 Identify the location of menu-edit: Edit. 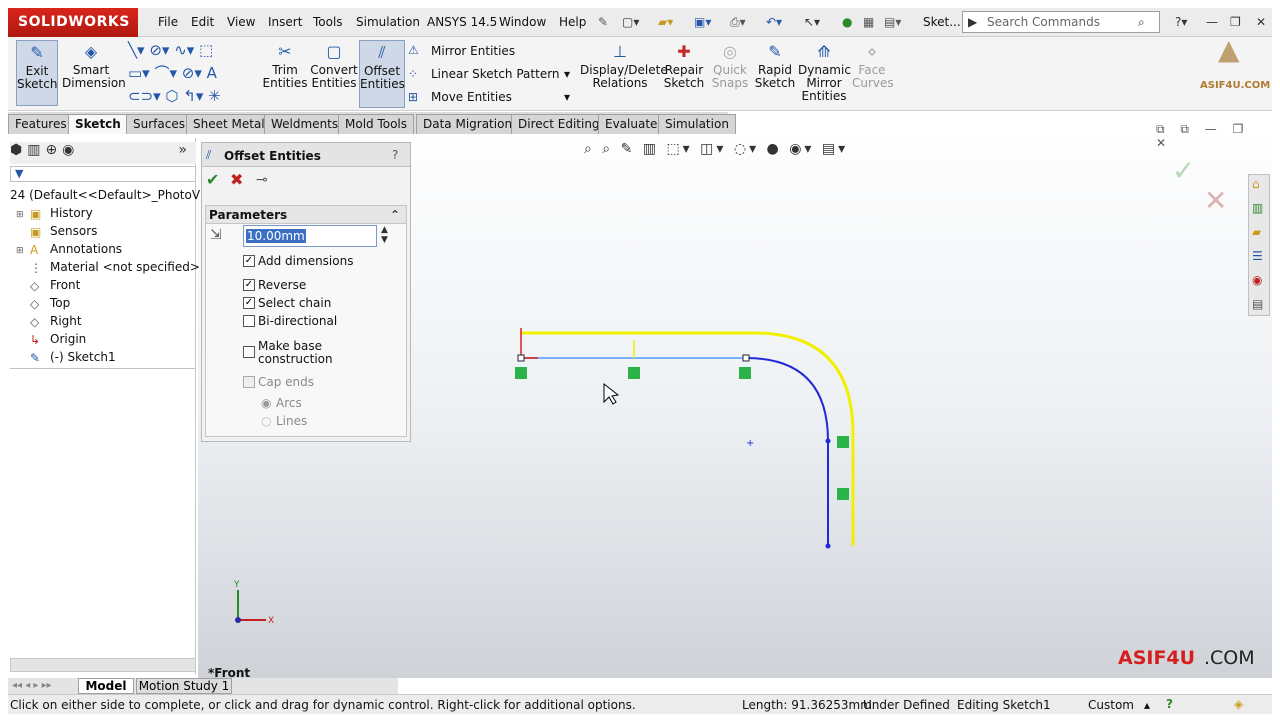
(202, 22).